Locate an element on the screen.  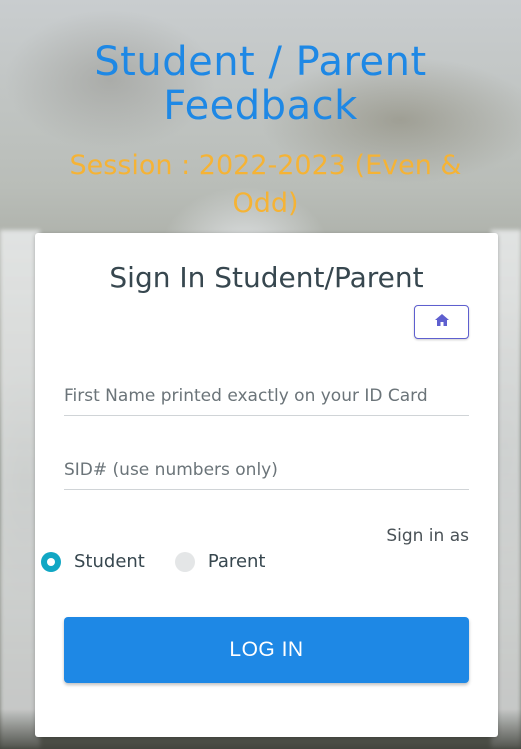
radio-parent-label: Parent is located at coordinates (236, 561).